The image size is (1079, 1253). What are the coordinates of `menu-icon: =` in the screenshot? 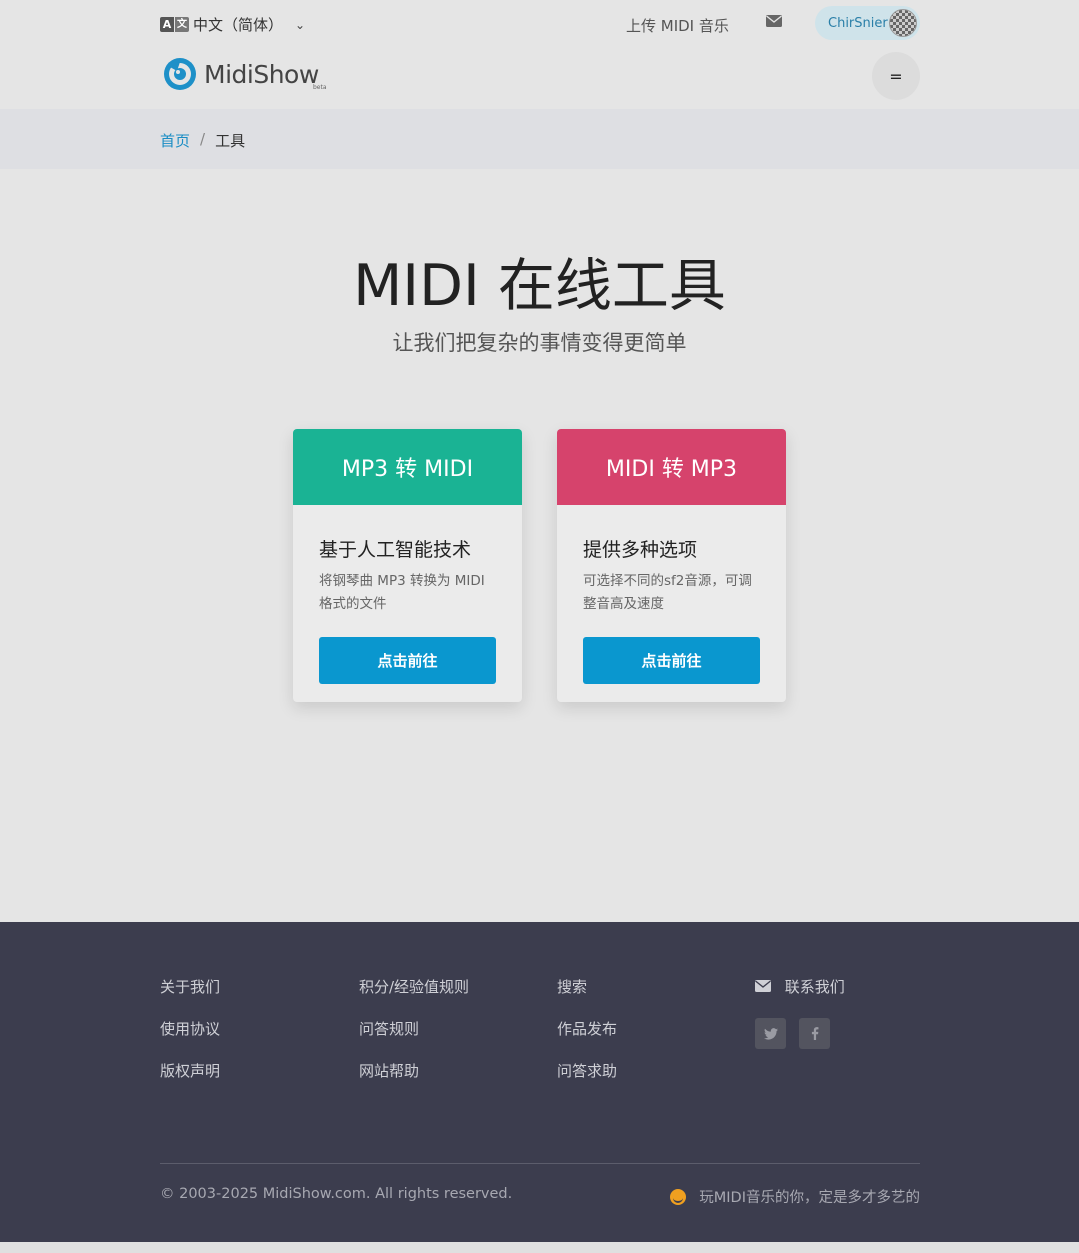 It's located at (896, 76).